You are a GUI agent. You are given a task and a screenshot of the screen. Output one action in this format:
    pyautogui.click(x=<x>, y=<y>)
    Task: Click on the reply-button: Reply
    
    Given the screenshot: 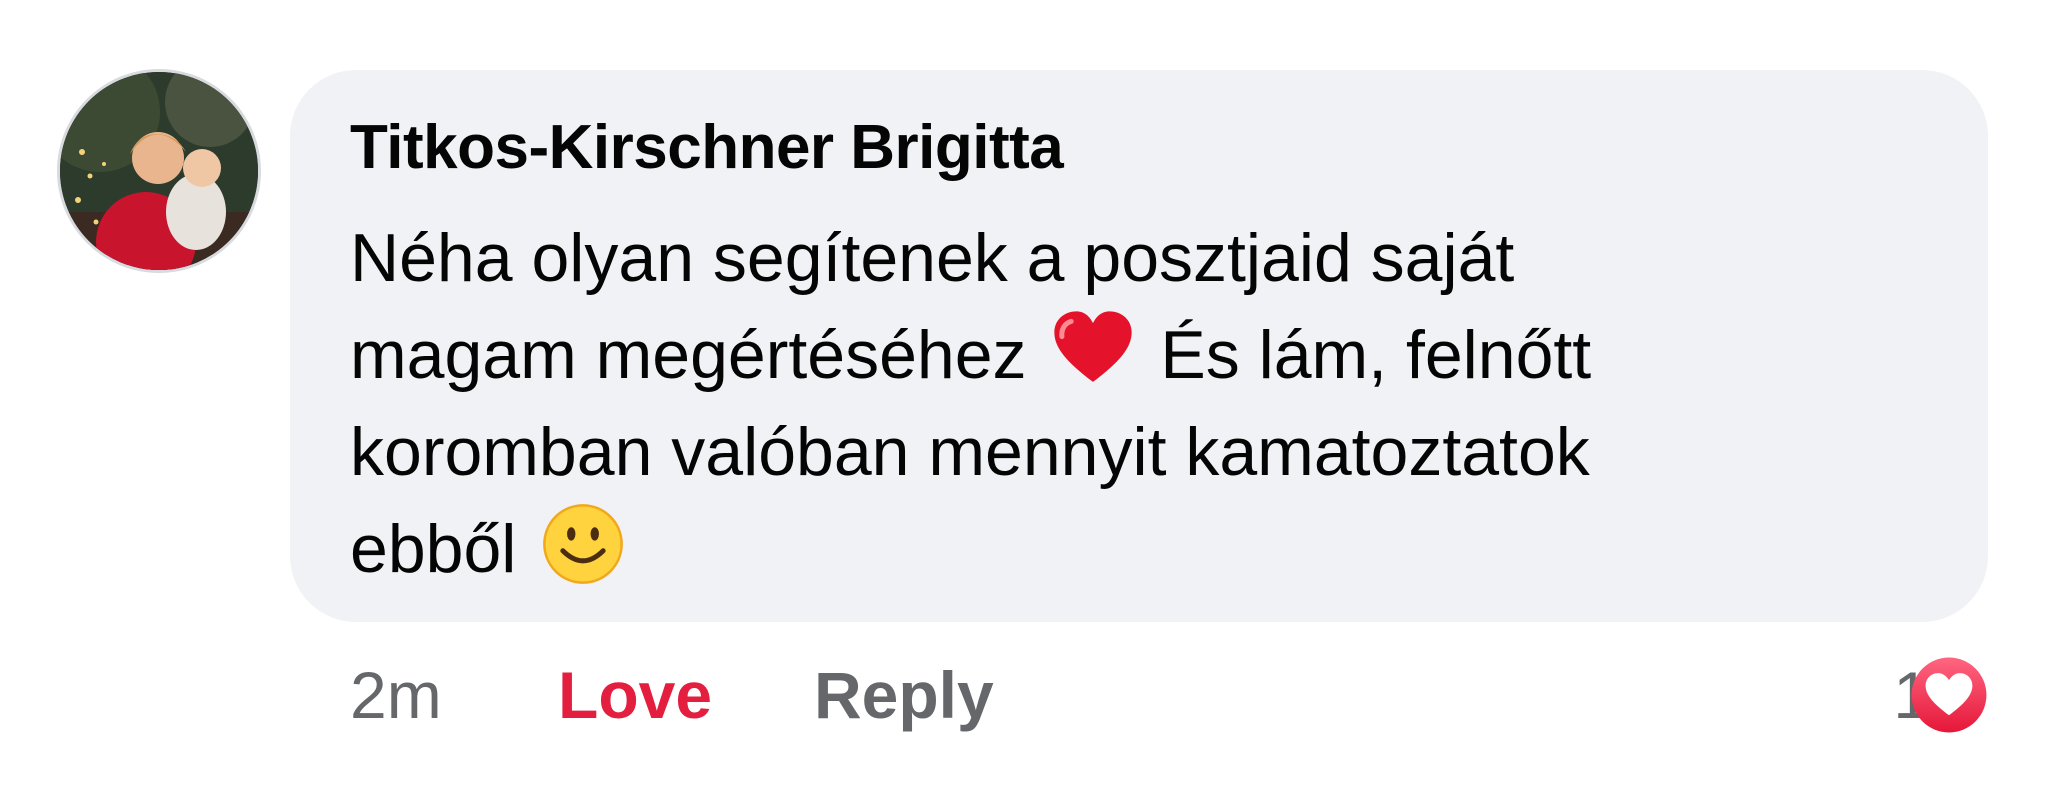 What is the action you would take?
    pyautogui.click(x=904, y=695)
    